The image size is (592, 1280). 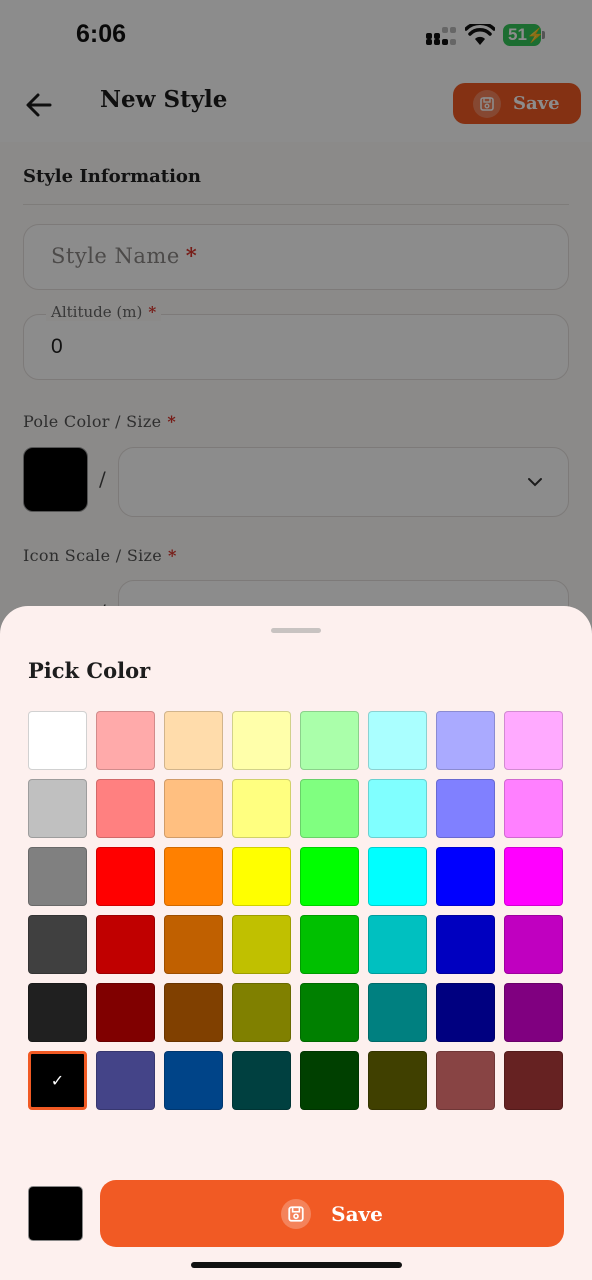 I want to click on color-swatch: ✓, so click(x=57, y=1080).